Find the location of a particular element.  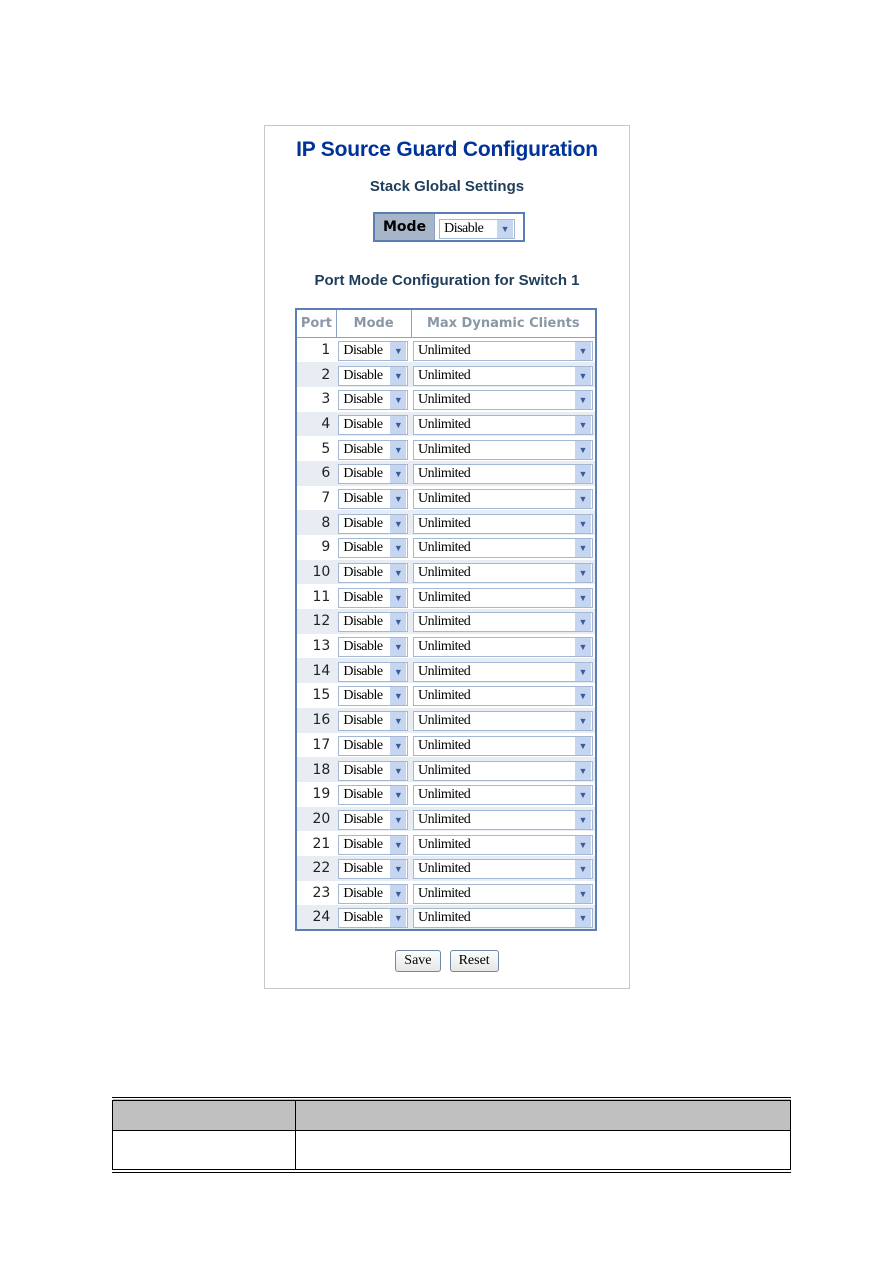

table-row: 17 Disable ▼ Unlimited ▼ is located at coordinates (446, 745).